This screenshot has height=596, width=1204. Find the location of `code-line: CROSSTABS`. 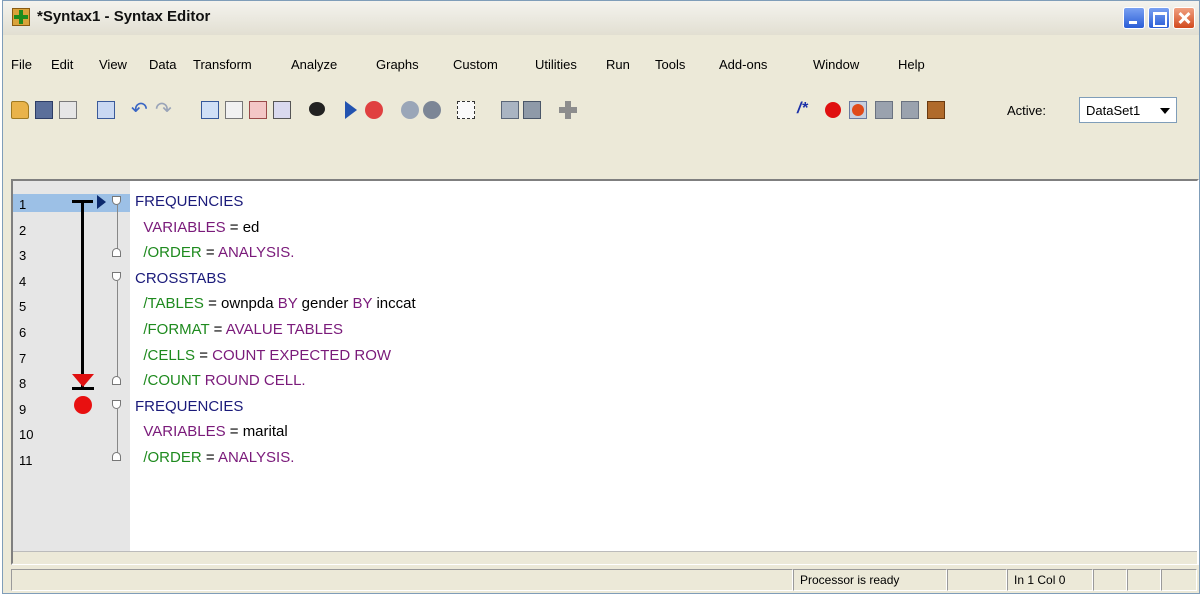

code-line: CROSSTABS is located at coordinates (180, 278).